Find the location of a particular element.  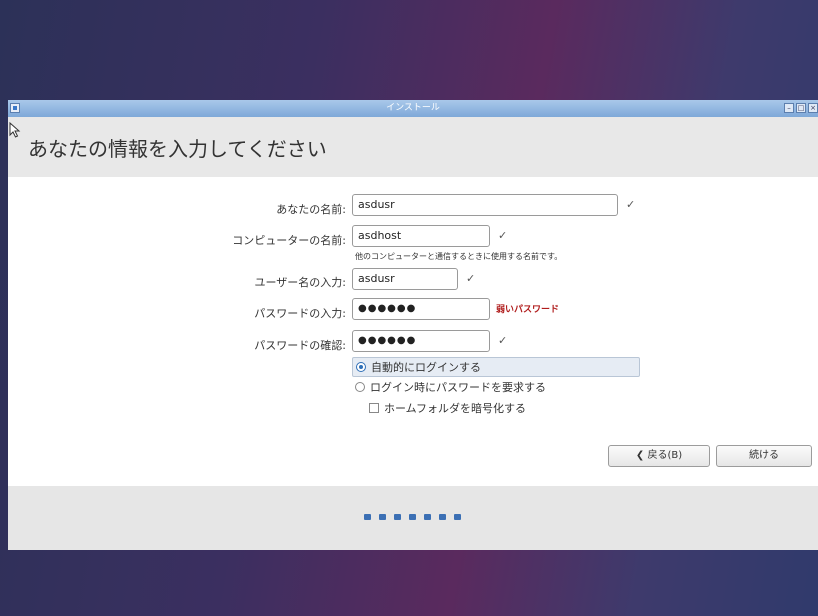

confirm-password-label: パスワードの確認: is located at coordinates (300, 345).